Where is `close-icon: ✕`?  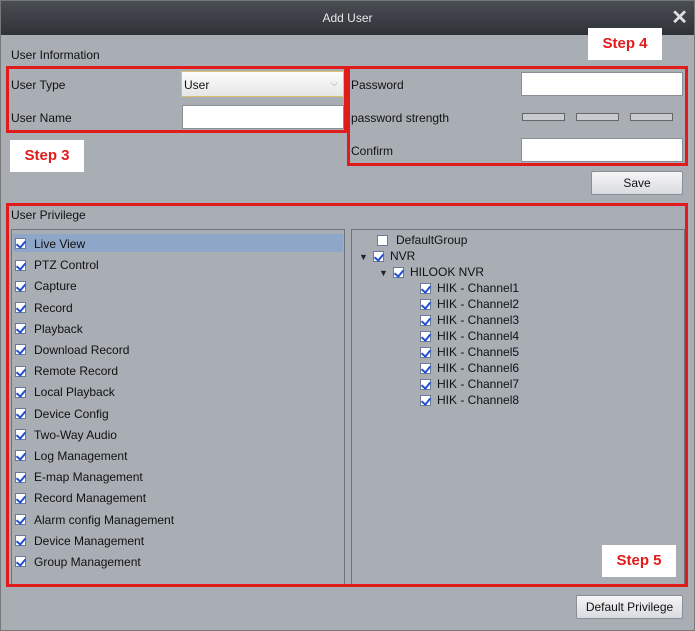
close-icon: ✕ is located at coordinates (679, 17).